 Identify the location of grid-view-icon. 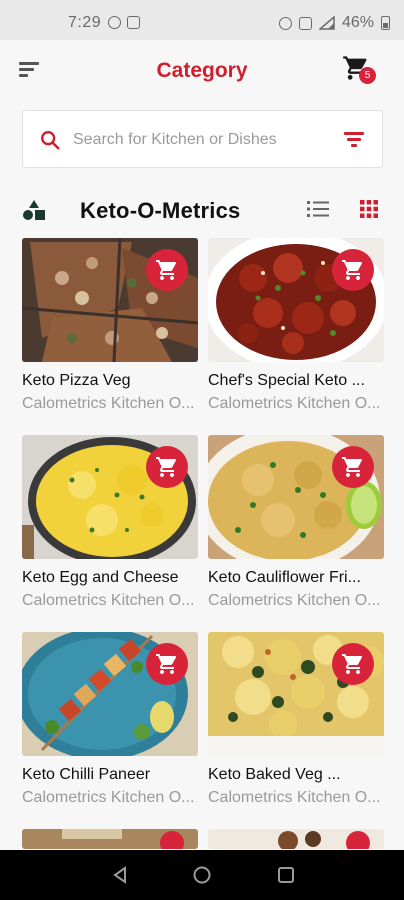
(369, 209).